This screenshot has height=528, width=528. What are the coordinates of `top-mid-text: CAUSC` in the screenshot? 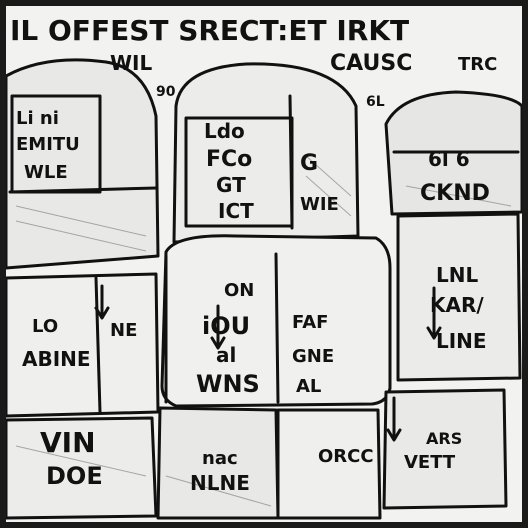 It's located at (371, 63).